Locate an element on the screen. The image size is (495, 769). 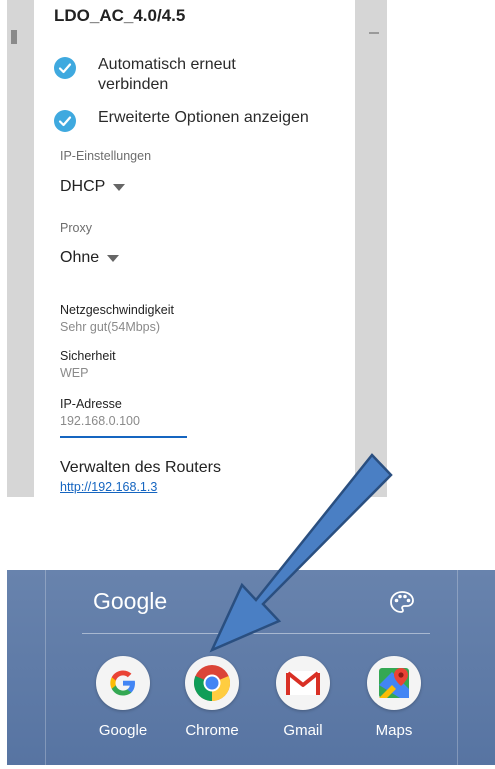
app-chrome: Chrome is located at coordinates (212, 697).